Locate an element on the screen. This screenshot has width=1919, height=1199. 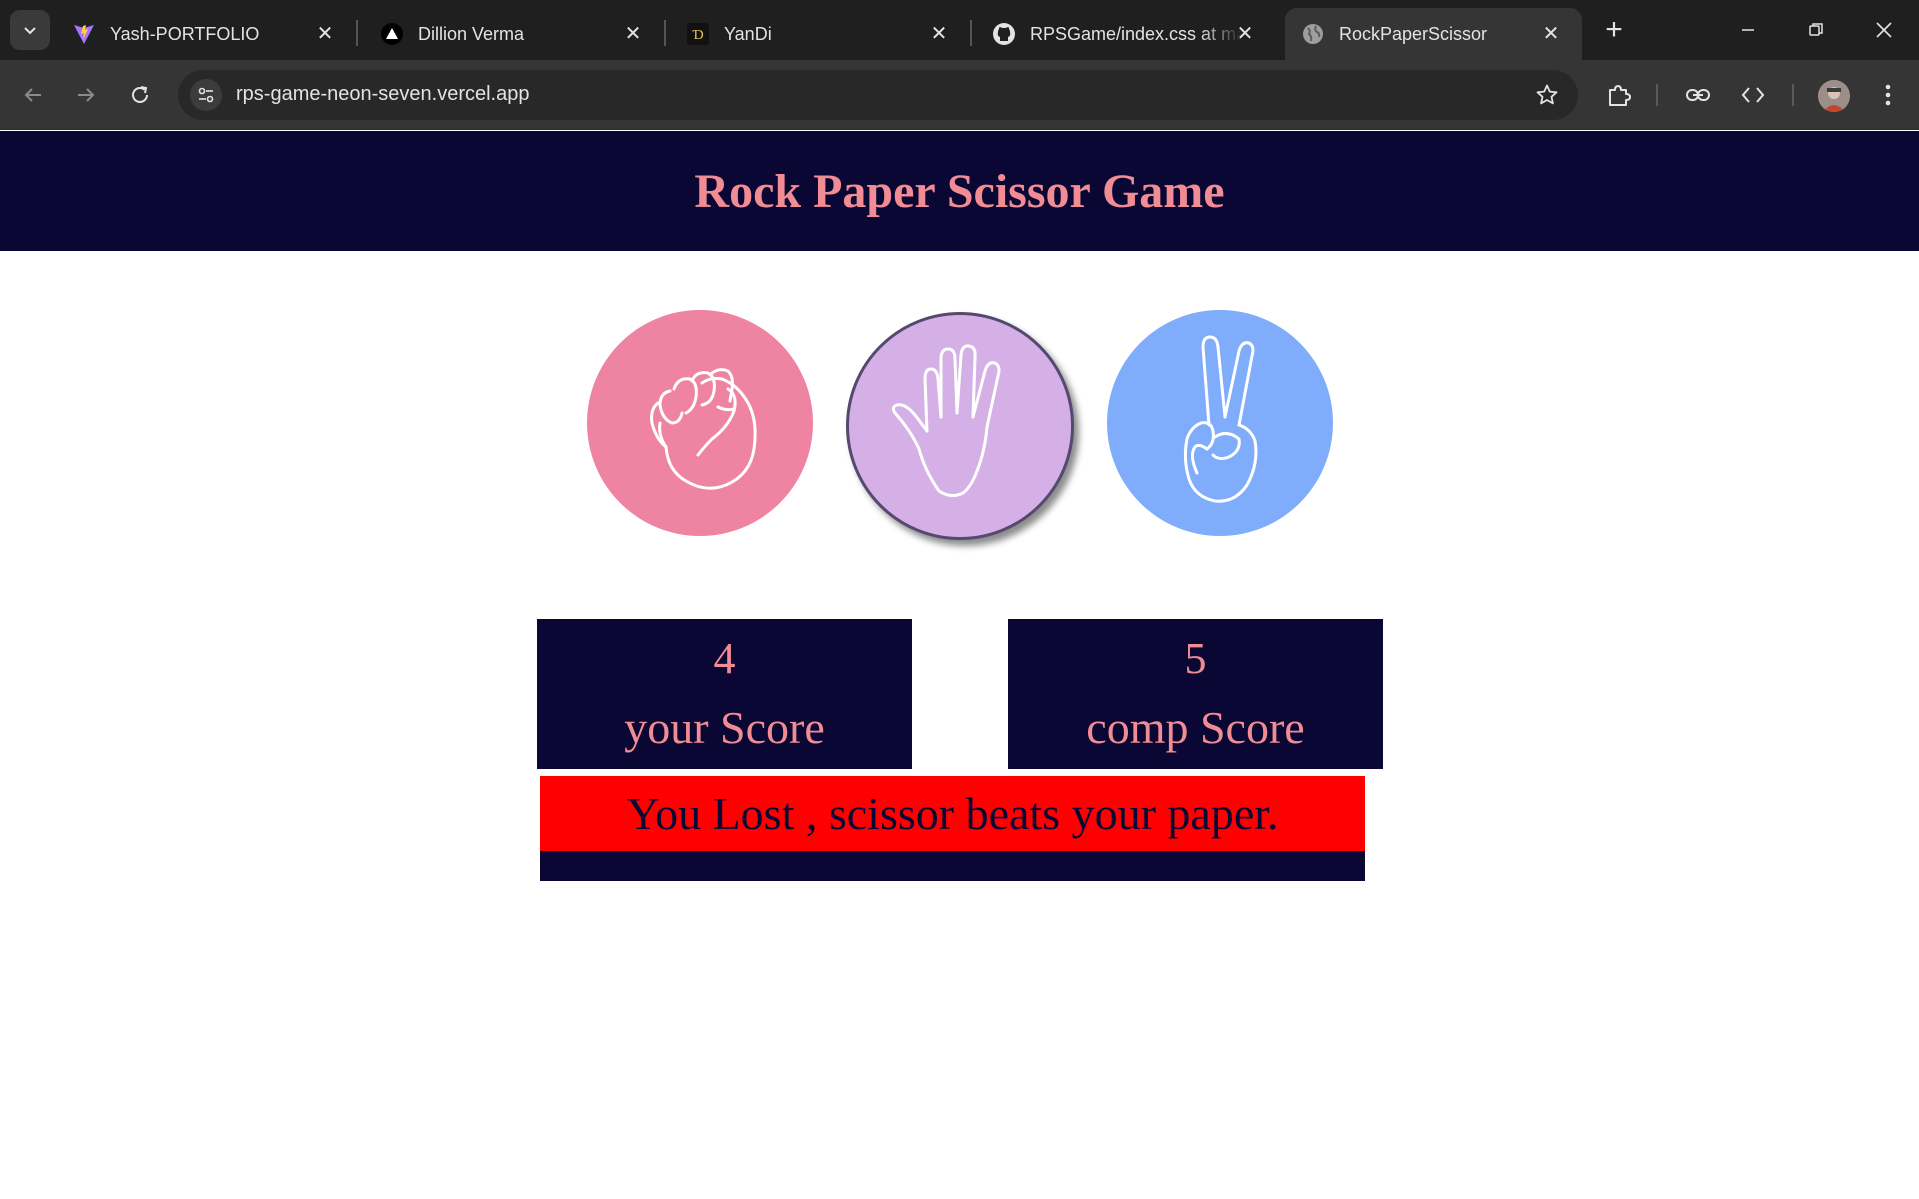
link-icon is located at coordinates (1698, 95).